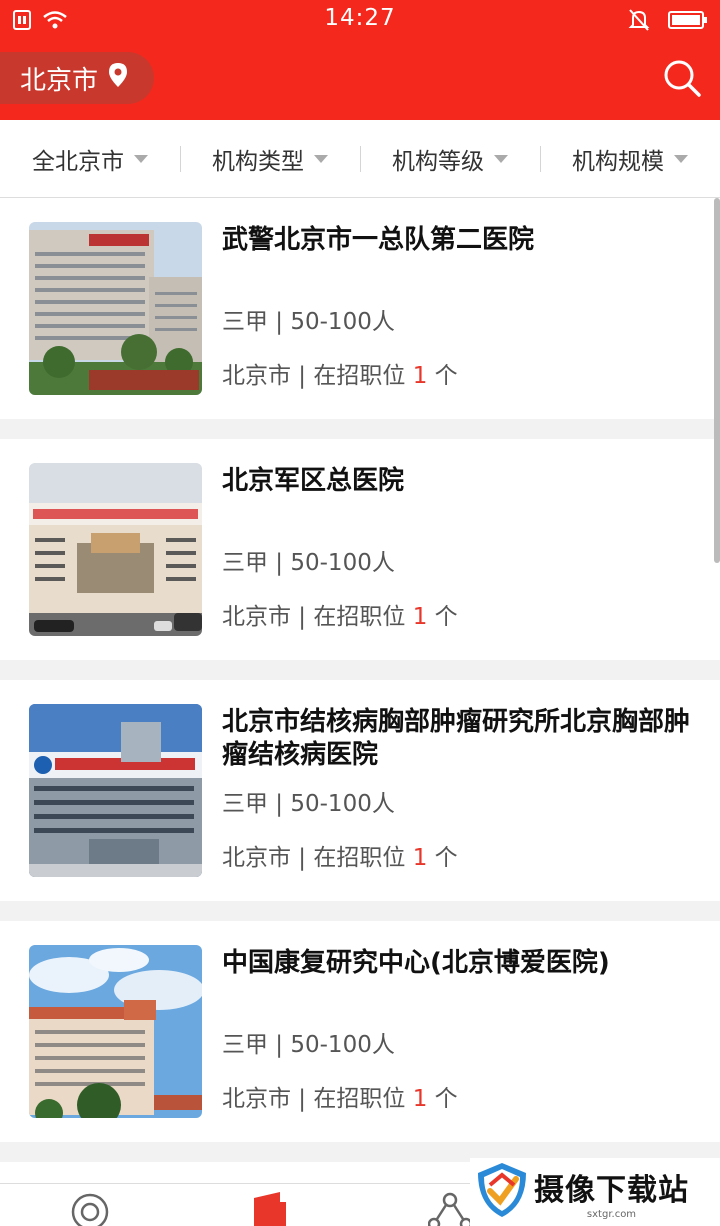 Image resolution: width=720 pixels, height=1226 pixels. Describe the element at coordinates (639, 22) in the screenshot. I see `mute-bell-icon` at that location.